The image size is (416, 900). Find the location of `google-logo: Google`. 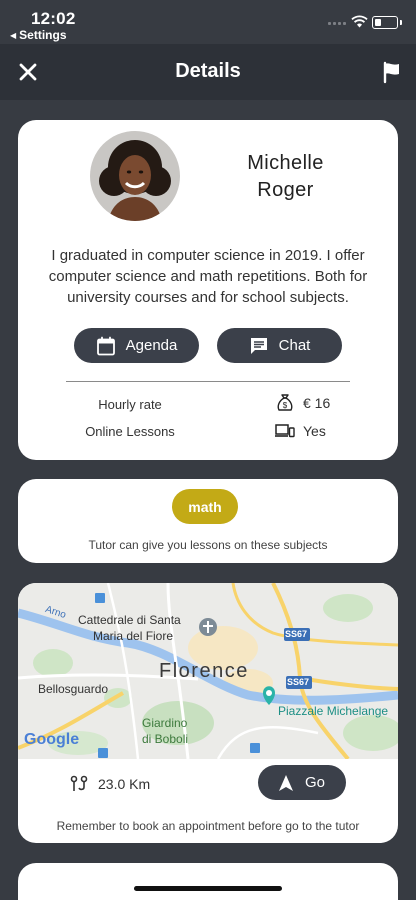

google-logo: Google is located at coordinates (52, 739).